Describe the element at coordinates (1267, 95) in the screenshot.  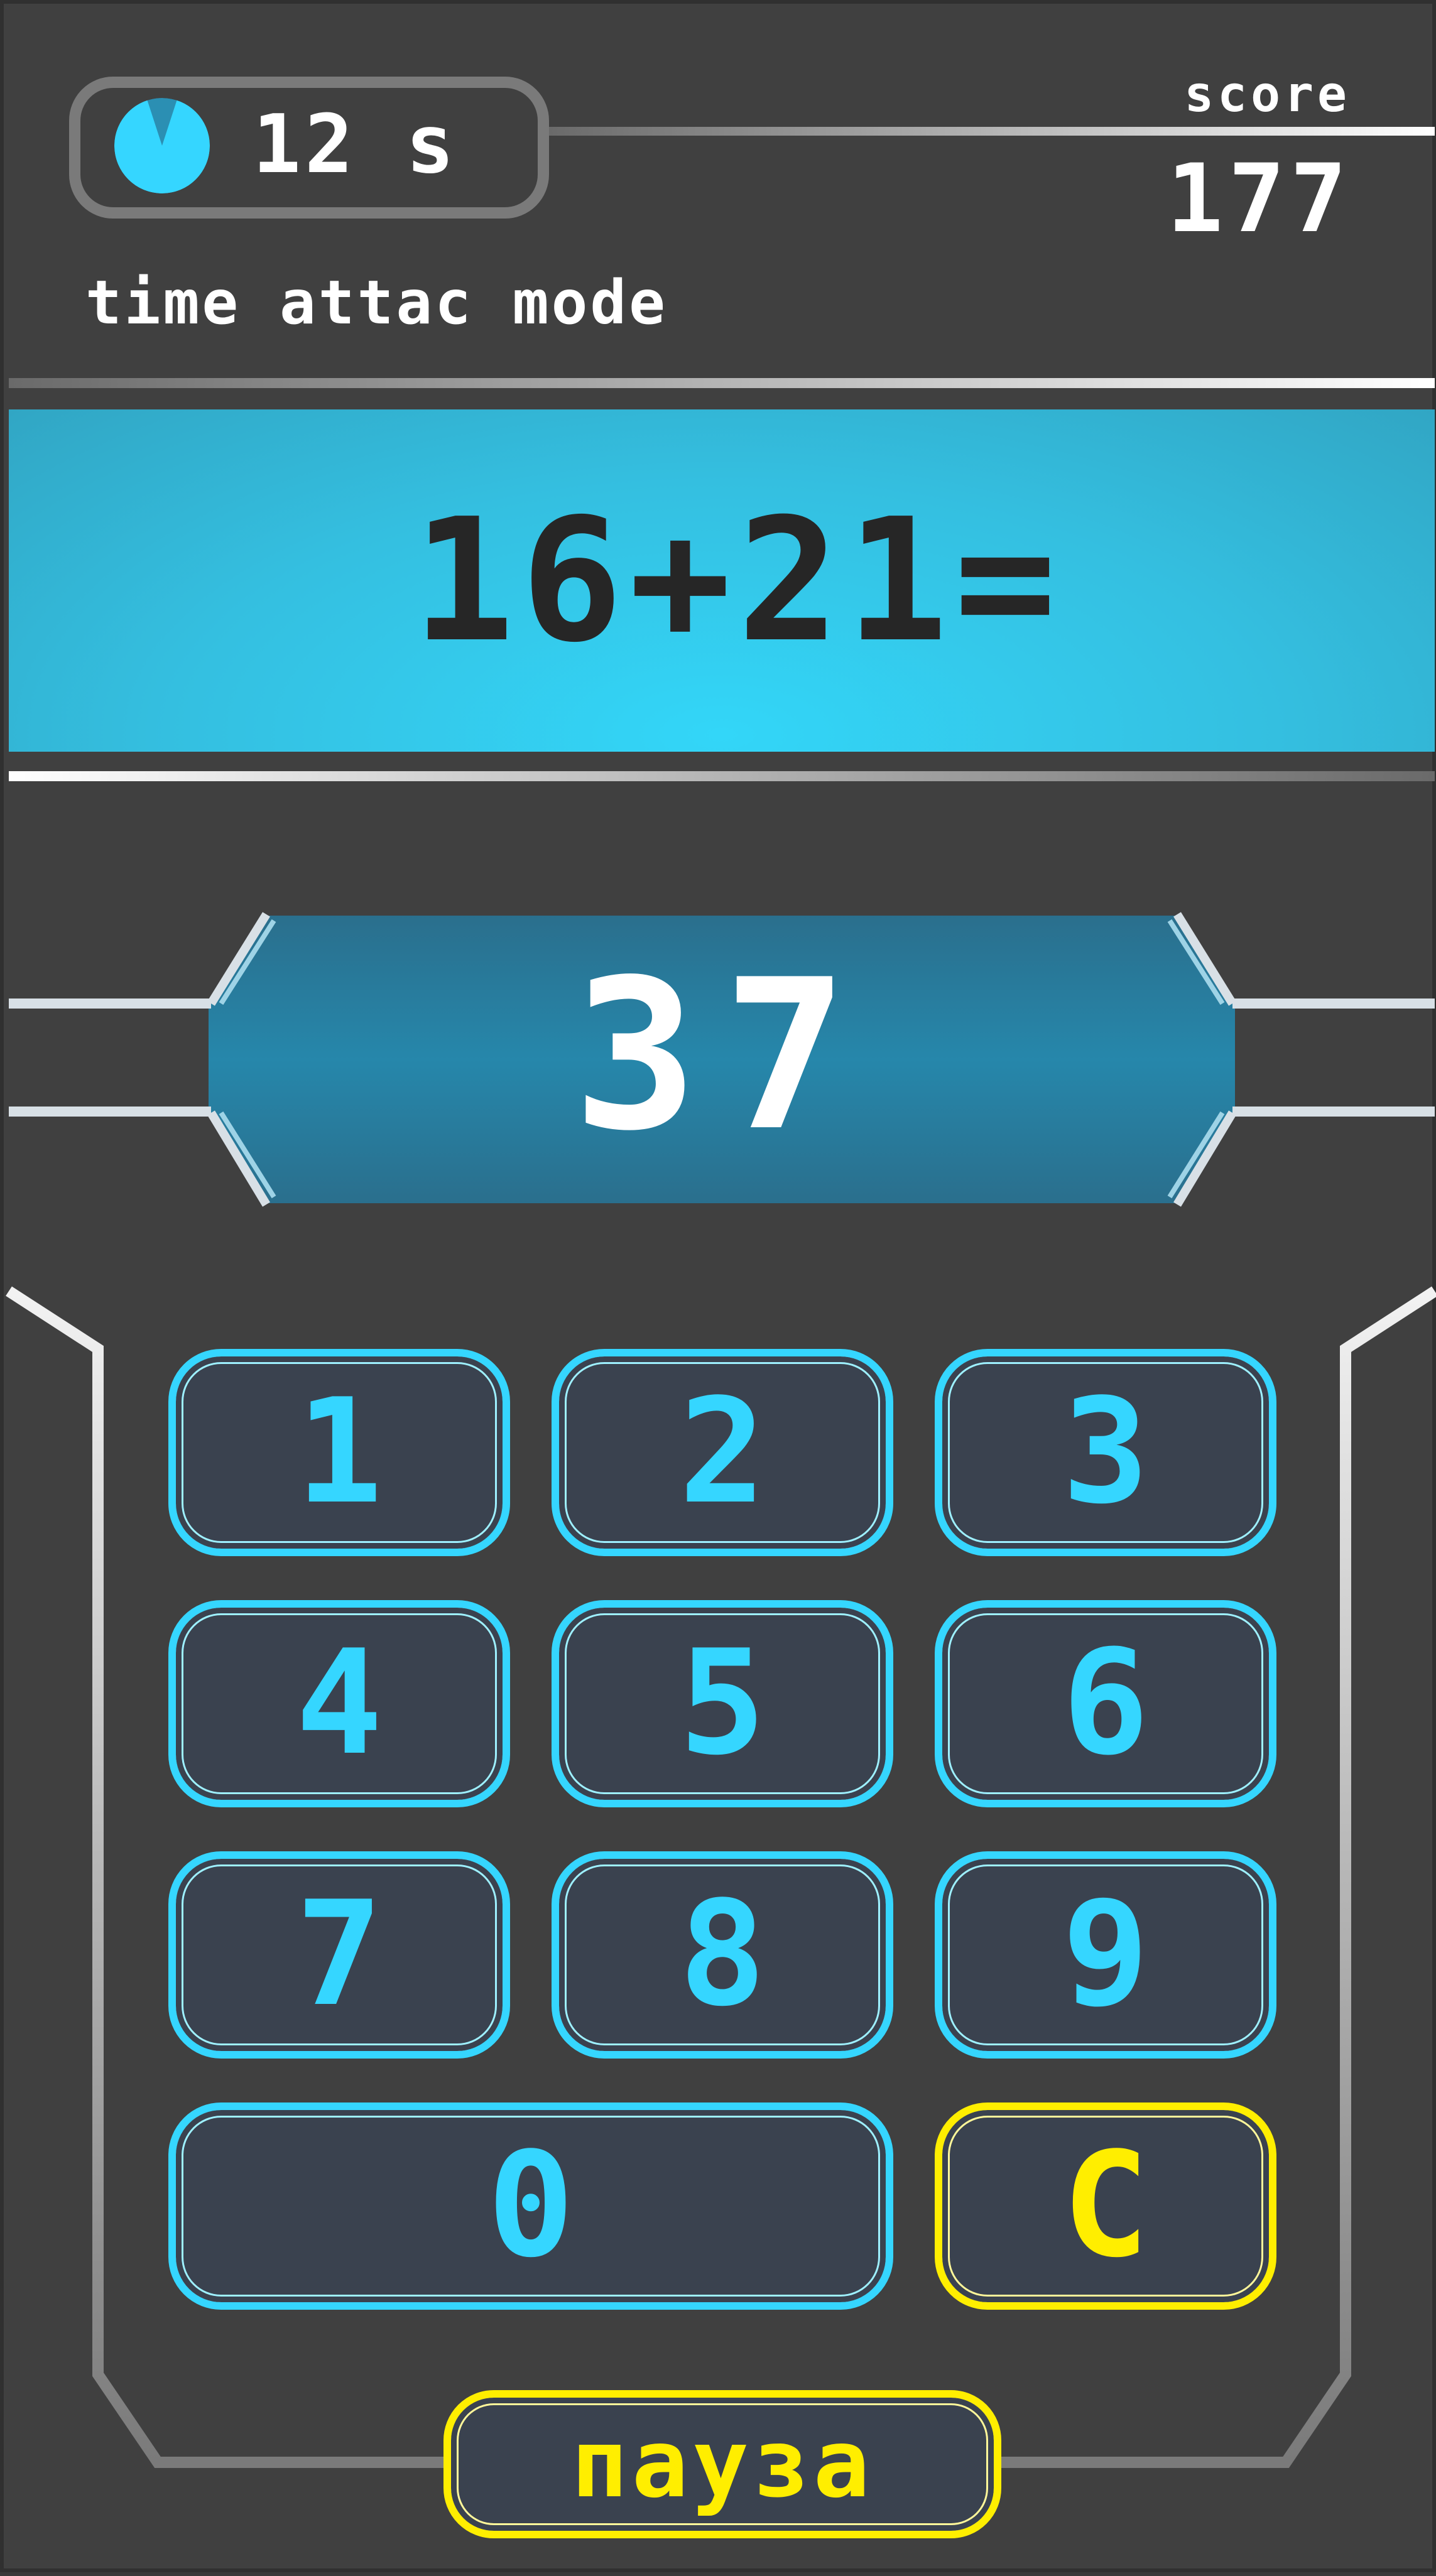
I see `score-label: score` at that location.